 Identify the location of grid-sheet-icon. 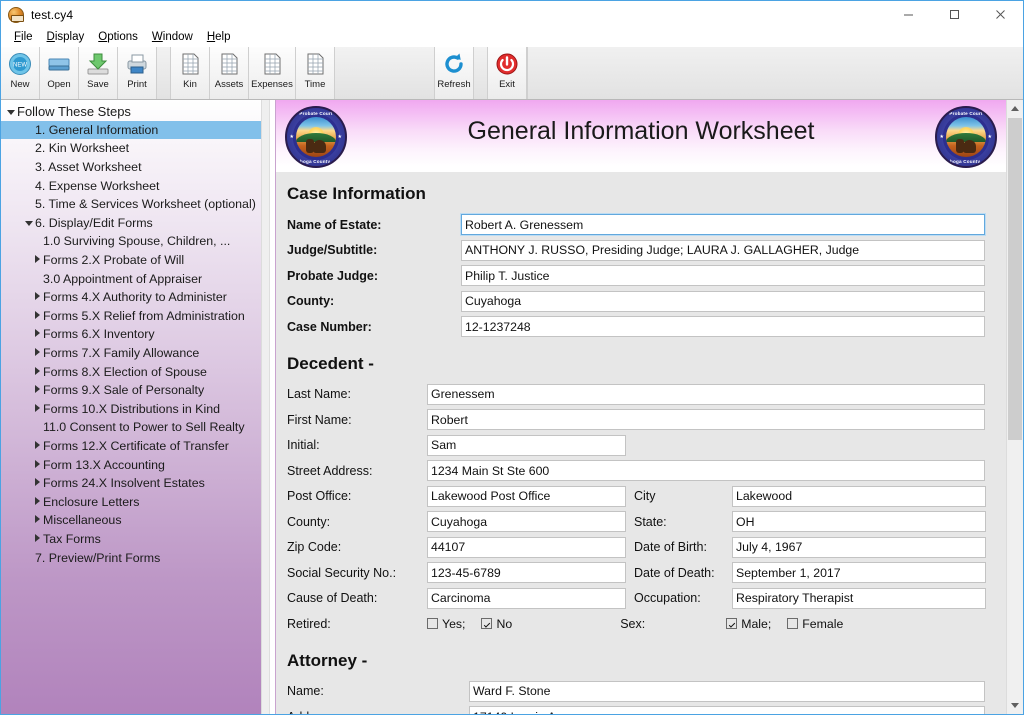
(315, 64).